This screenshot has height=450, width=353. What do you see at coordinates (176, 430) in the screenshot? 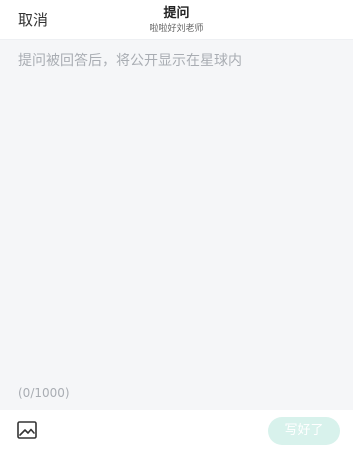
I see `bottom-toolbar: 写好了` at bounding box center [176, 430].